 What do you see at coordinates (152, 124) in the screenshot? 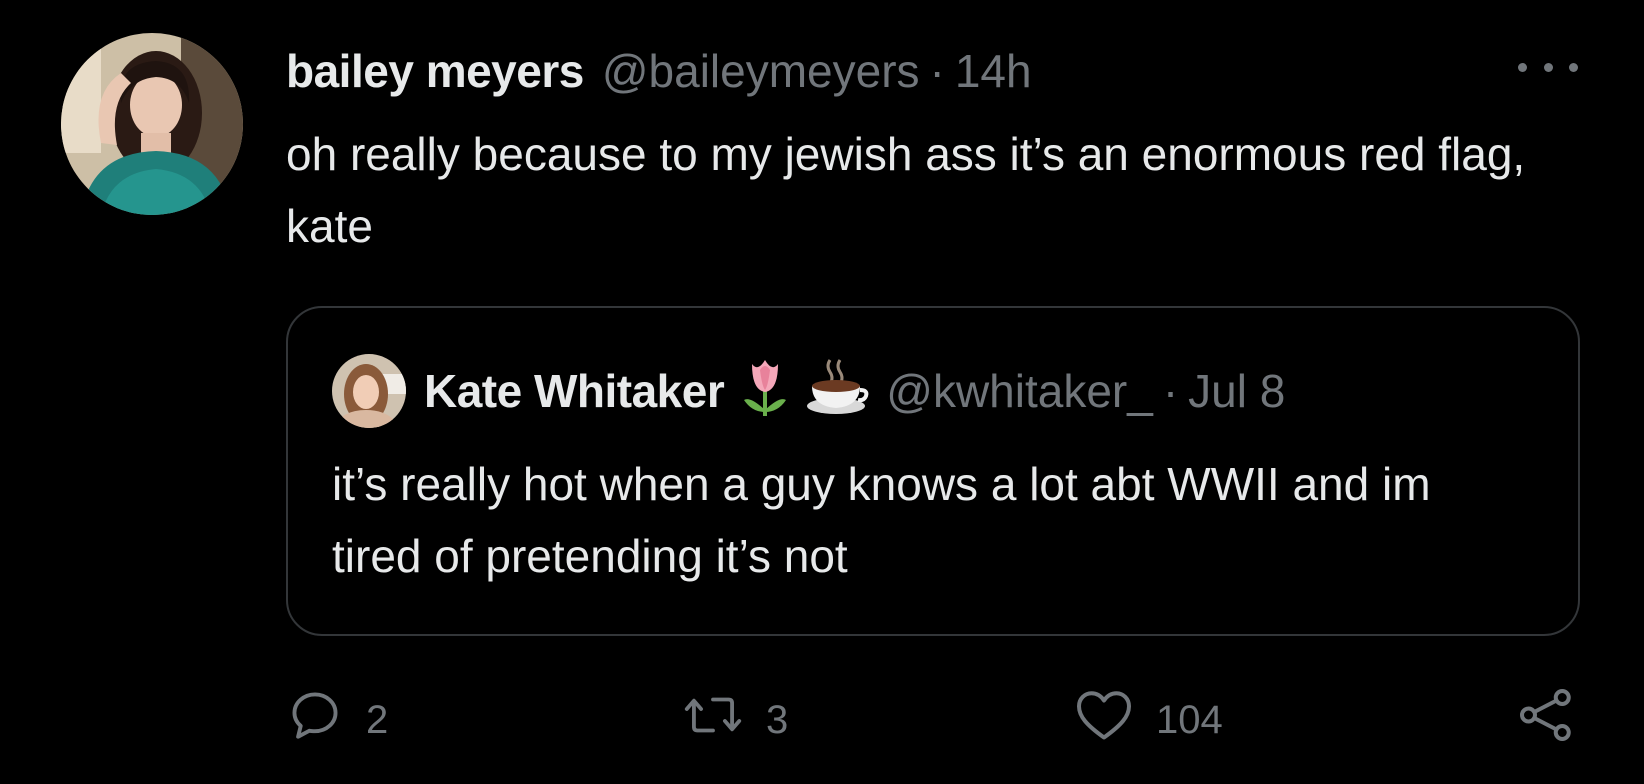
I see `author-avatar` at bounding box center [152, 124].